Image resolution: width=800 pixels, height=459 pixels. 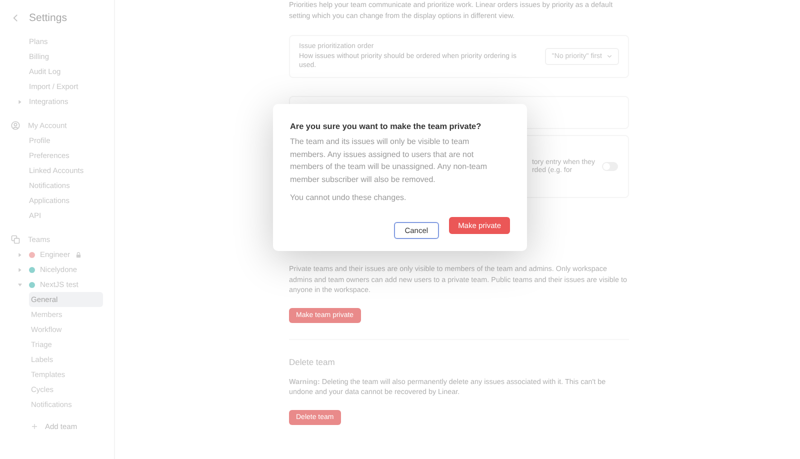 What do you see at coordinates (389, 161) in the screenshot?
I see `dialog-message: The team and its issues will only be visible to team members. Any issues assigned to users that are not members of the team will be unassigned. Any non-team member subscriber will also be removed.` at bounding box center [389, 161].